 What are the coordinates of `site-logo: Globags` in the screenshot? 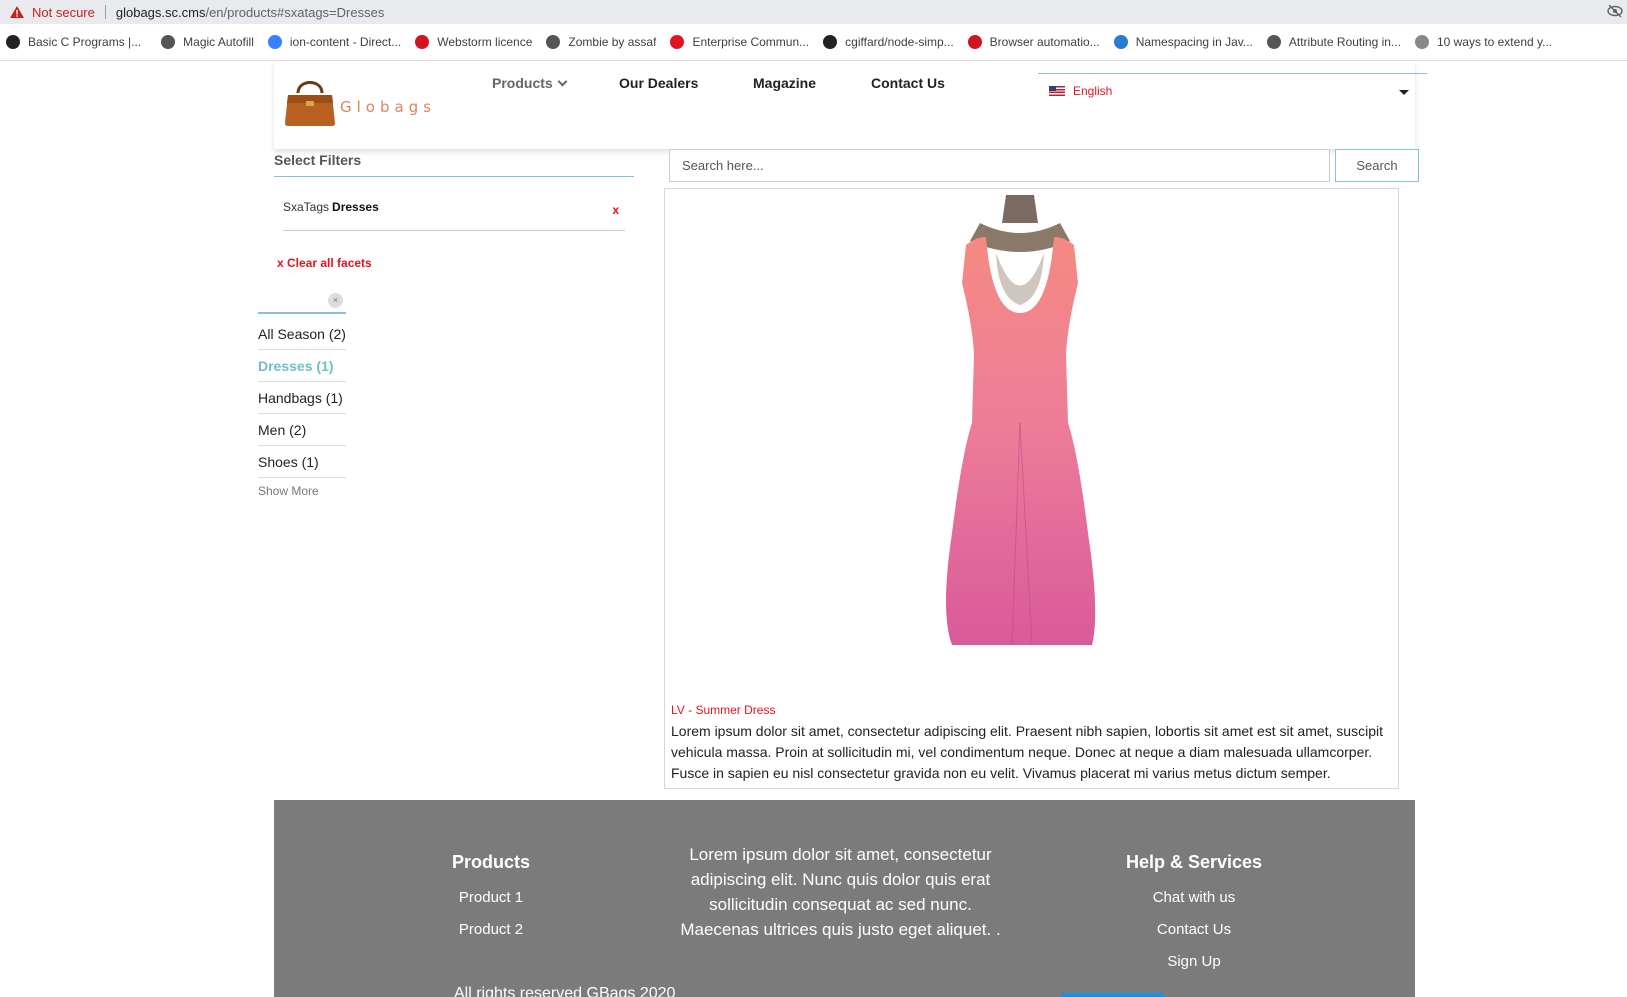 It's located at (360, 100).